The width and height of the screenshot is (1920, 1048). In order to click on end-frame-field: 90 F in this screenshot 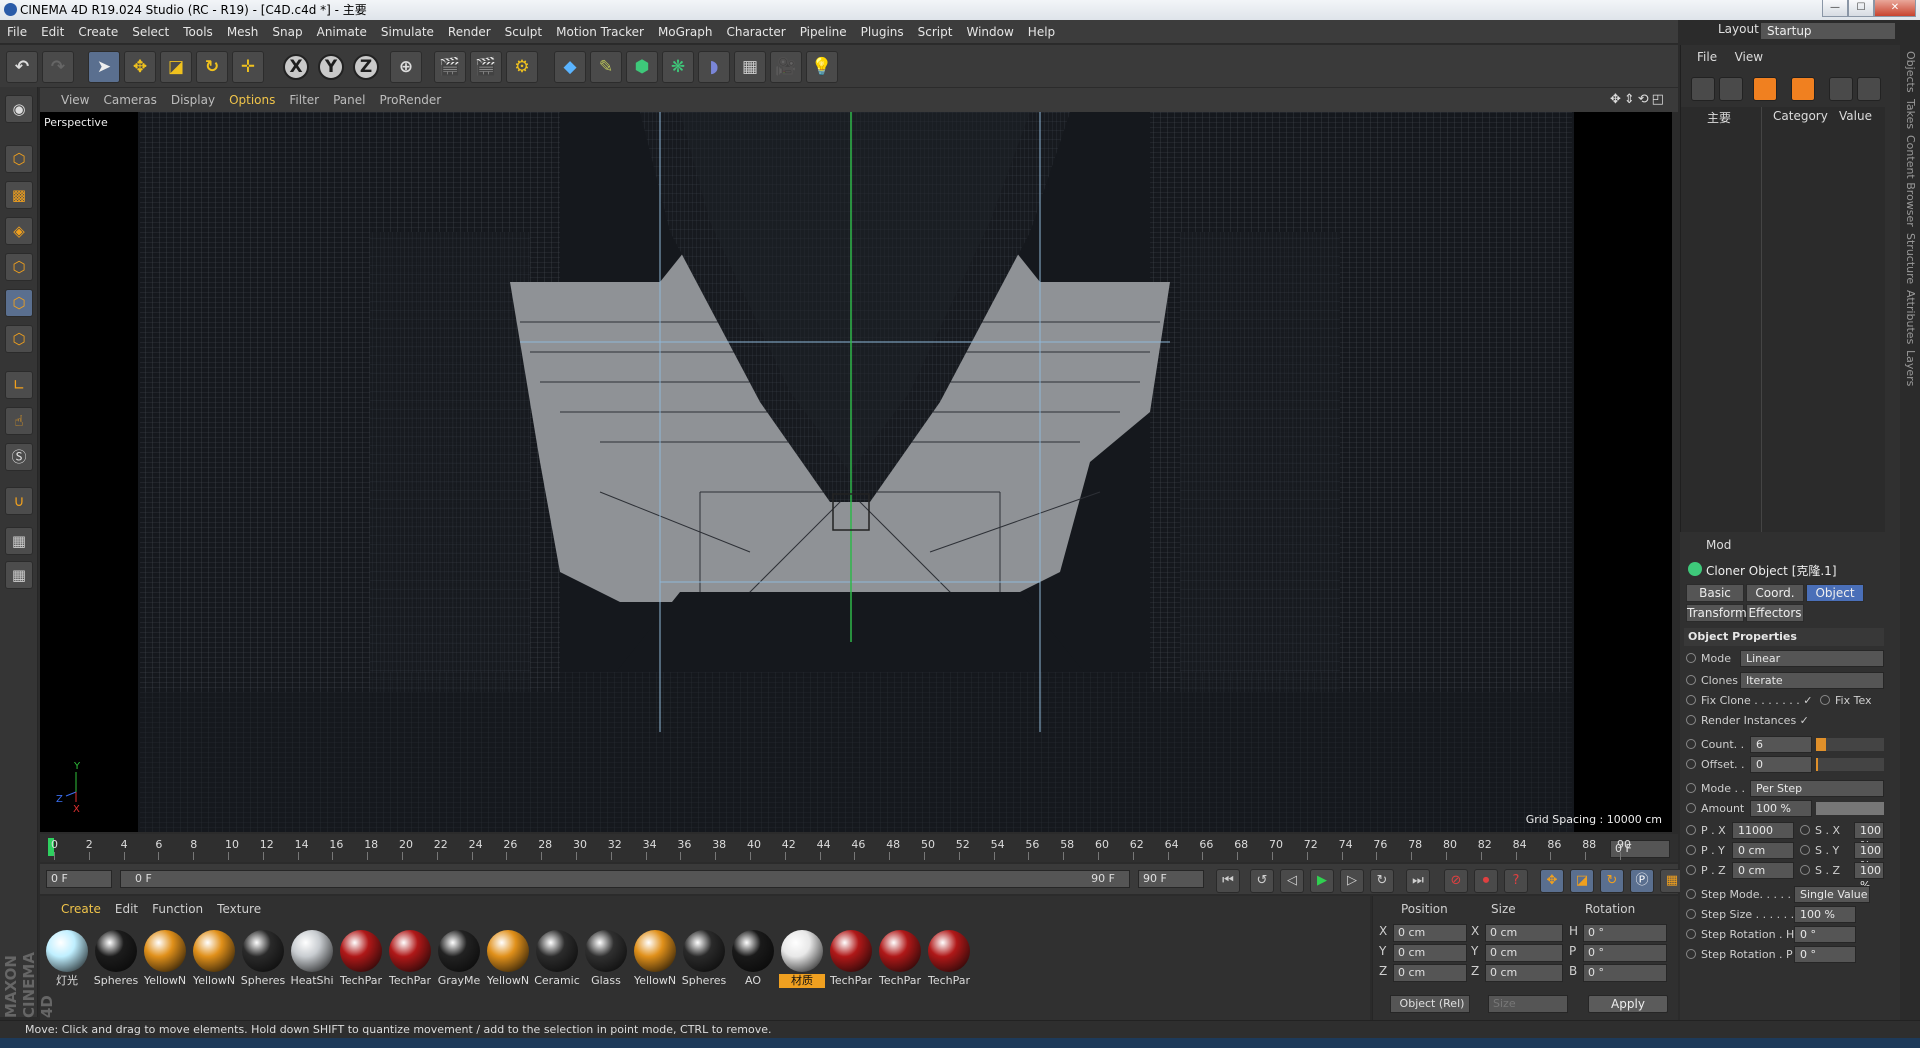, I will do `click(1171, 879)`.